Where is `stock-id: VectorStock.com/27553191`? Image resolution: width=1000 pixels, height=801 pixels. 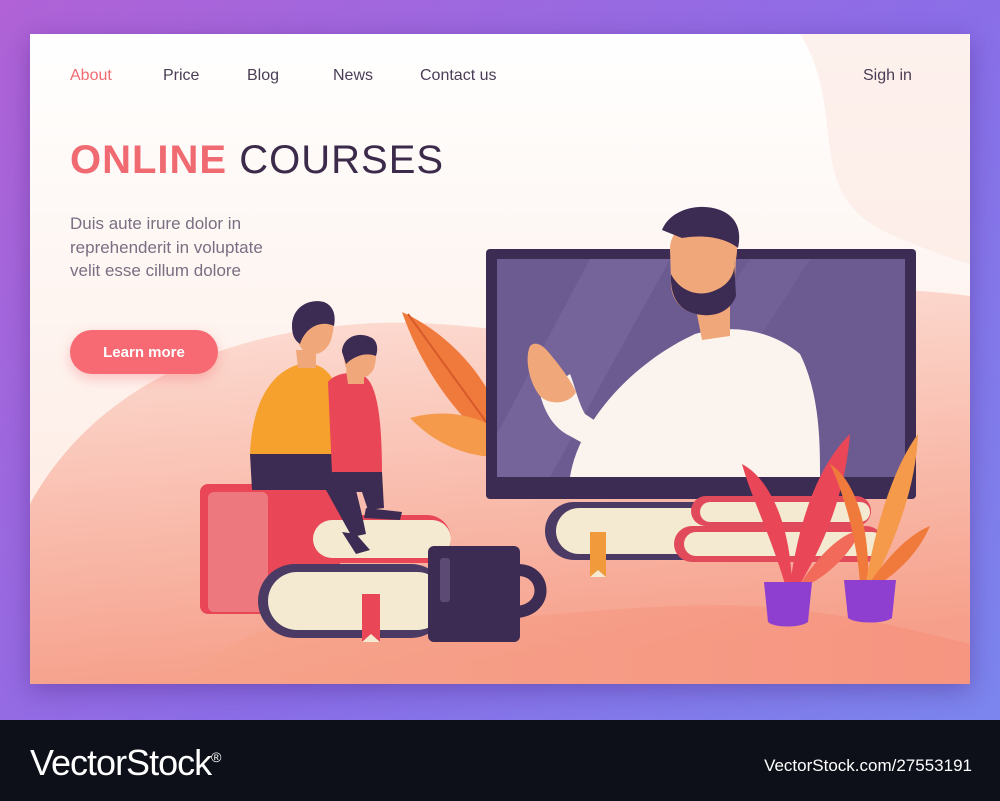 stock-id: VectorStock.com/27553191 is located at coordinates (868, 765).